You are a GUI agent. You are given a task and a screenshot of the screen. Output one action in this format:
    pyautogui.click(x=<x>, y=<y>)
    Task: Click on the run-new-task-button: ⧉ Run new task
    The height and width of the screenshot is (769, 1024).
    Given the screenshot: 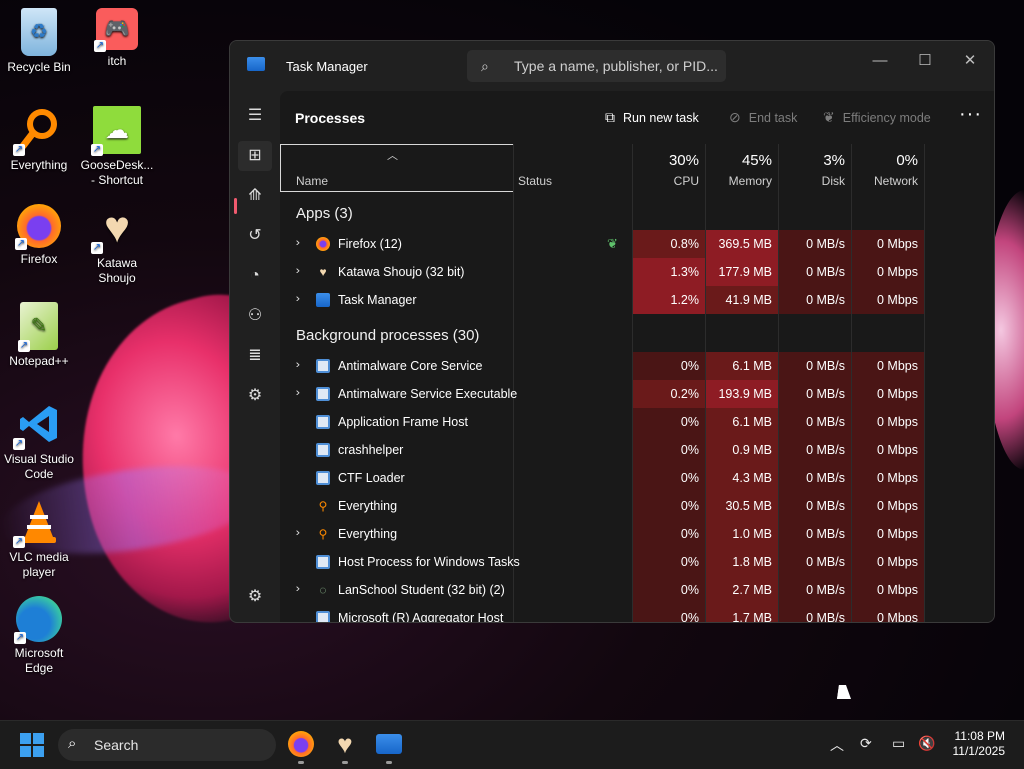 What is the action you would take?
    pyautogui.click(x=652, y=117)
    